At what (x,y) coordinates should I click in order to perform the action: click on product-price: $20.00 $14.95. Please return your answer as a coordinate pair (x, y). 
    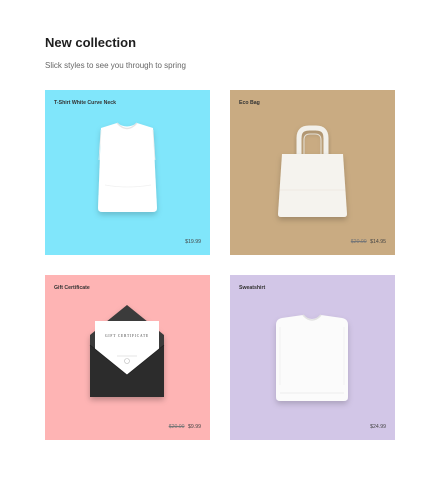
    Looking at the image, I should click on (368, 242).